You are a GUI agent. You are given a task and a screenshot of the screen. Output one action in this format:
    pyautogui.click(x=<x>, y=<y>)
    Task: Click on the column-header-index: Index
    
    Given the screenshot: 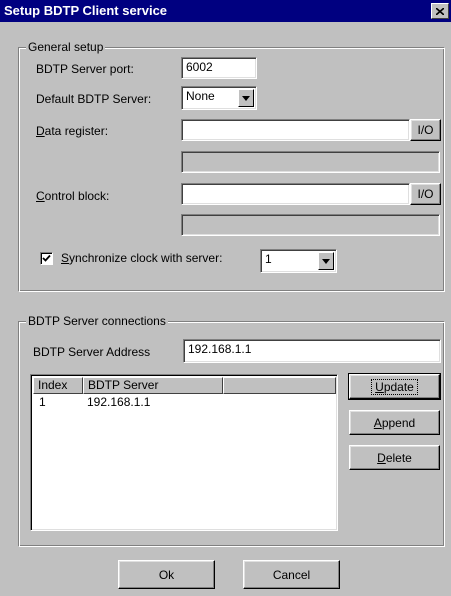 What is the action you would take?
    pyautogui.click(x=58, y=385)
    